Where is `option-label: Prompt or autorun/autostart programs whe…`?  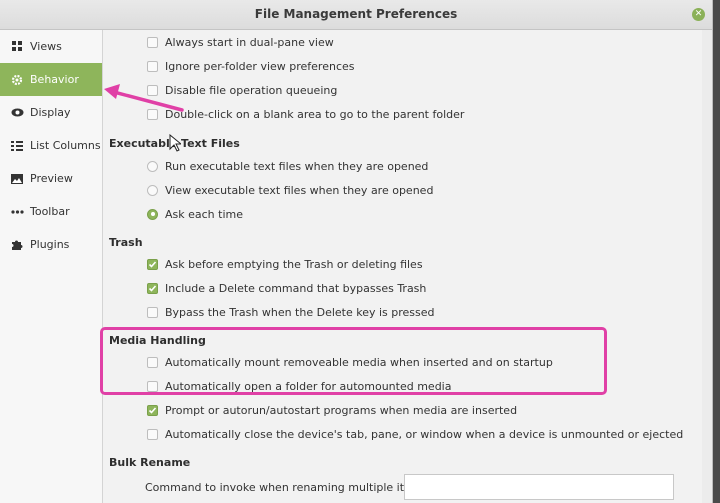 option-label: Prompt or autorun/autostart programs whe… is located at coordinates (341, 410).